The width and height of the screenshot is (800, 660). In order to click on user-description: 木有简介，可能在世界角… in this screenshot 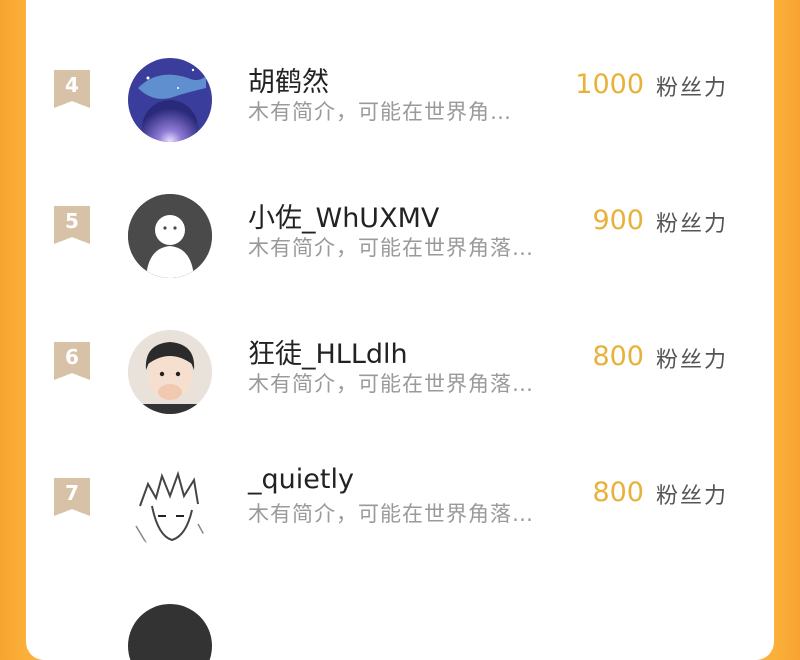, I will do `click(380, 112)`.